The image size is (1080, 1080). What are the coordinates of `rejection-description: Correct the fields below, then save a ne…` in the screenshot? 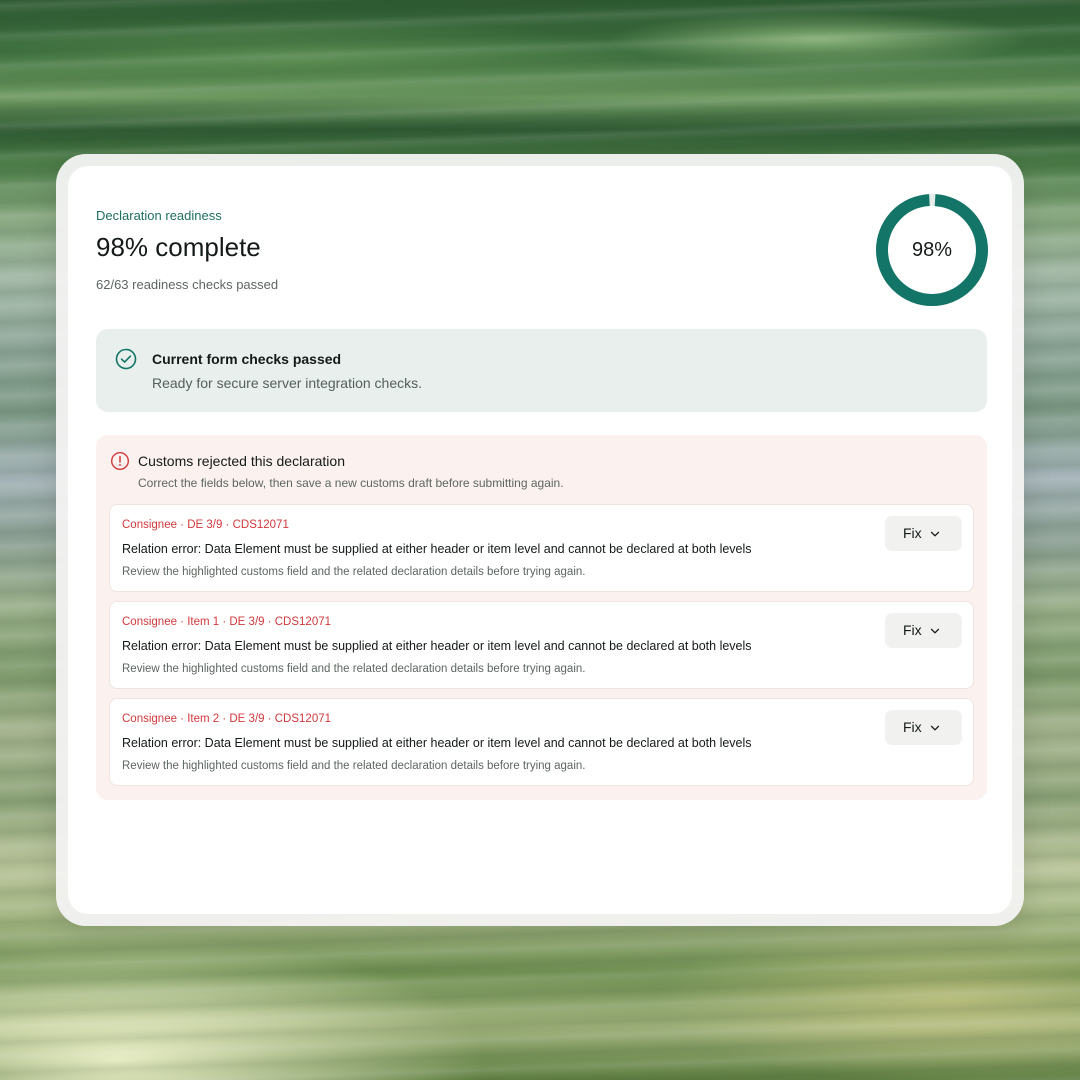 It's located at (351, 483).